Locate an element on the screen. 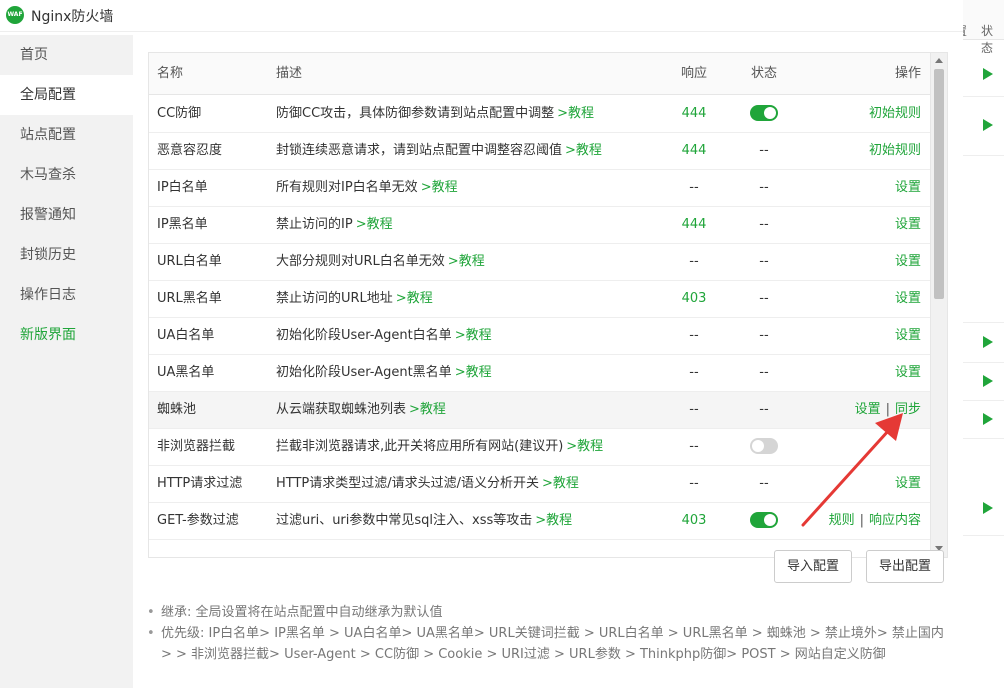 The width and height of the screenshot is (1004, 688). rule-description: 禁止访问的IP >教程 is located at coordinates (334, 225).